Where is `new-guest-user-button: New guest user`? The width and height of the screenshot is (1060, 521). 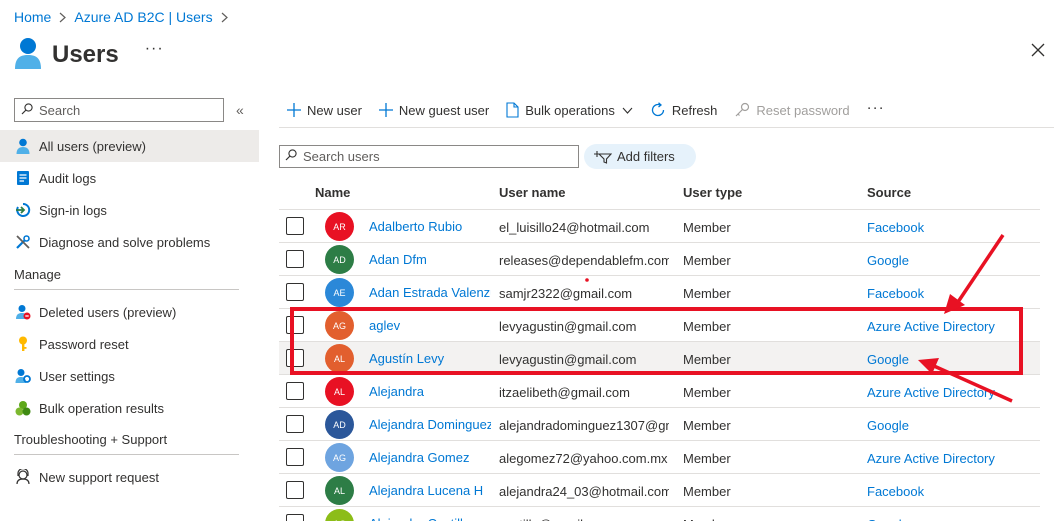 new-guest-user-button: New guest user is located at coordinates (433, 110).